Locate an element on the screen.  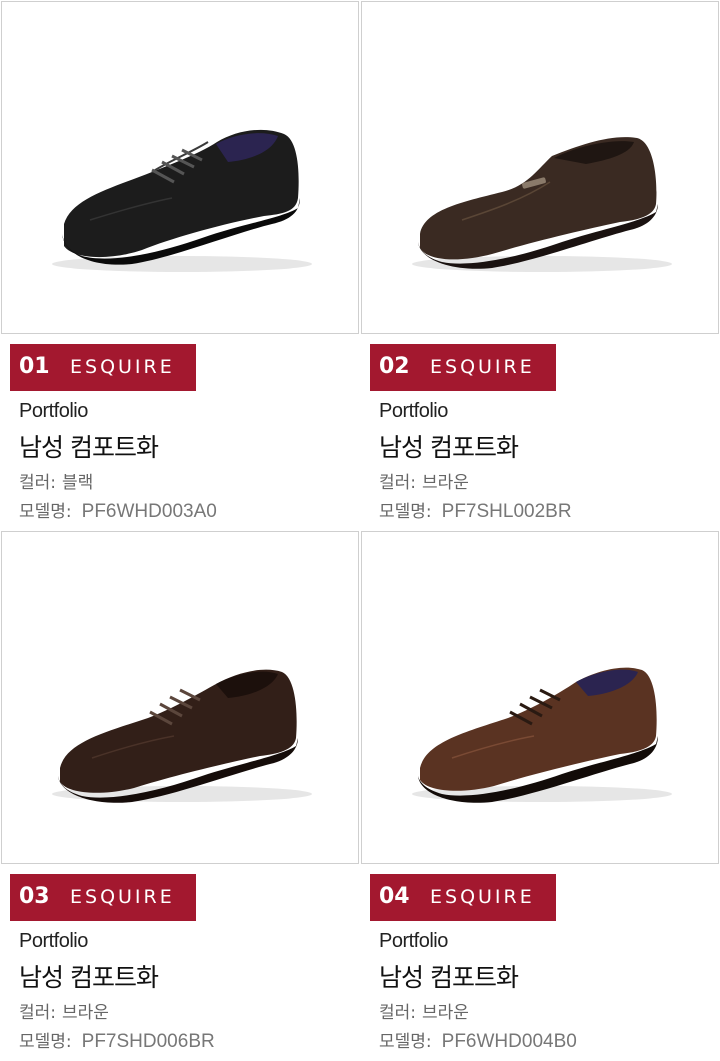
model-info: 모델명: PF7SHL002BR is located at coordinates (475, 510).